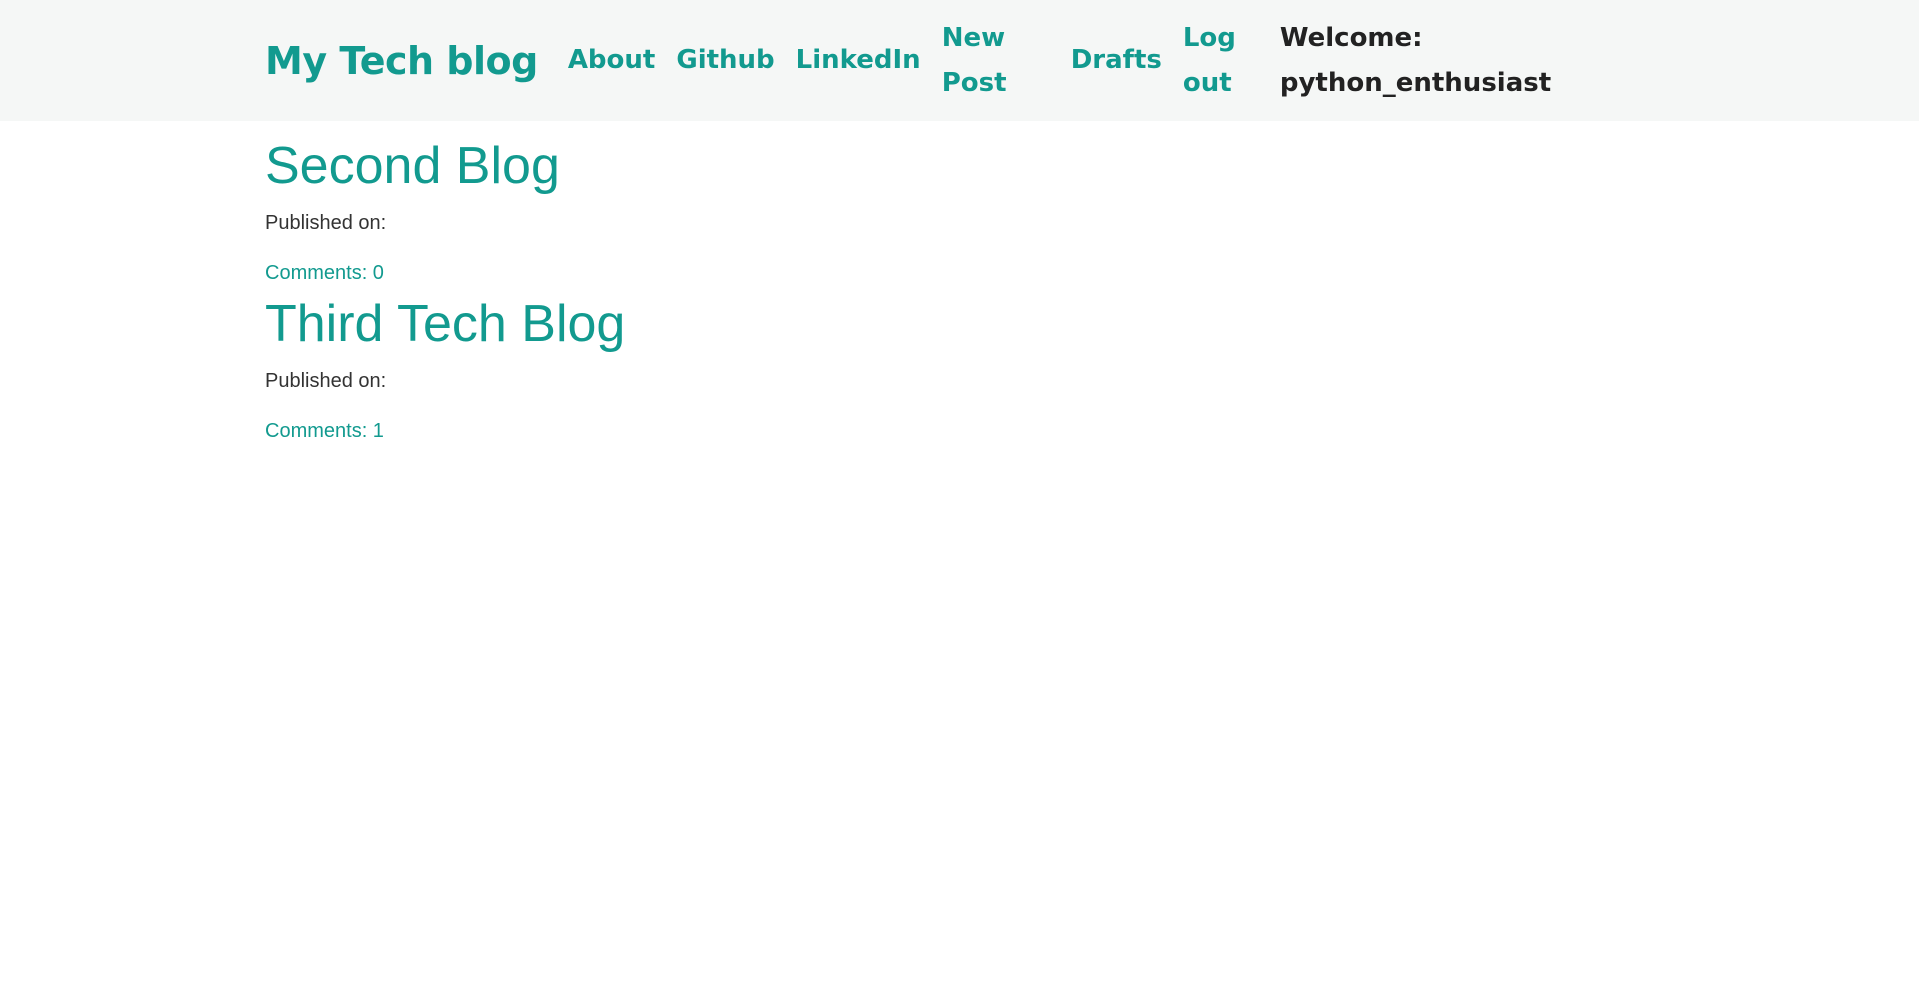 Image resolution: width=1919 pixels, height=999 pixels. What do you see at coordinates (445, 209) in the screenshot?
I see `post-item: Second Blog Published on: Comments: 0` at bounding box center [445, 209].